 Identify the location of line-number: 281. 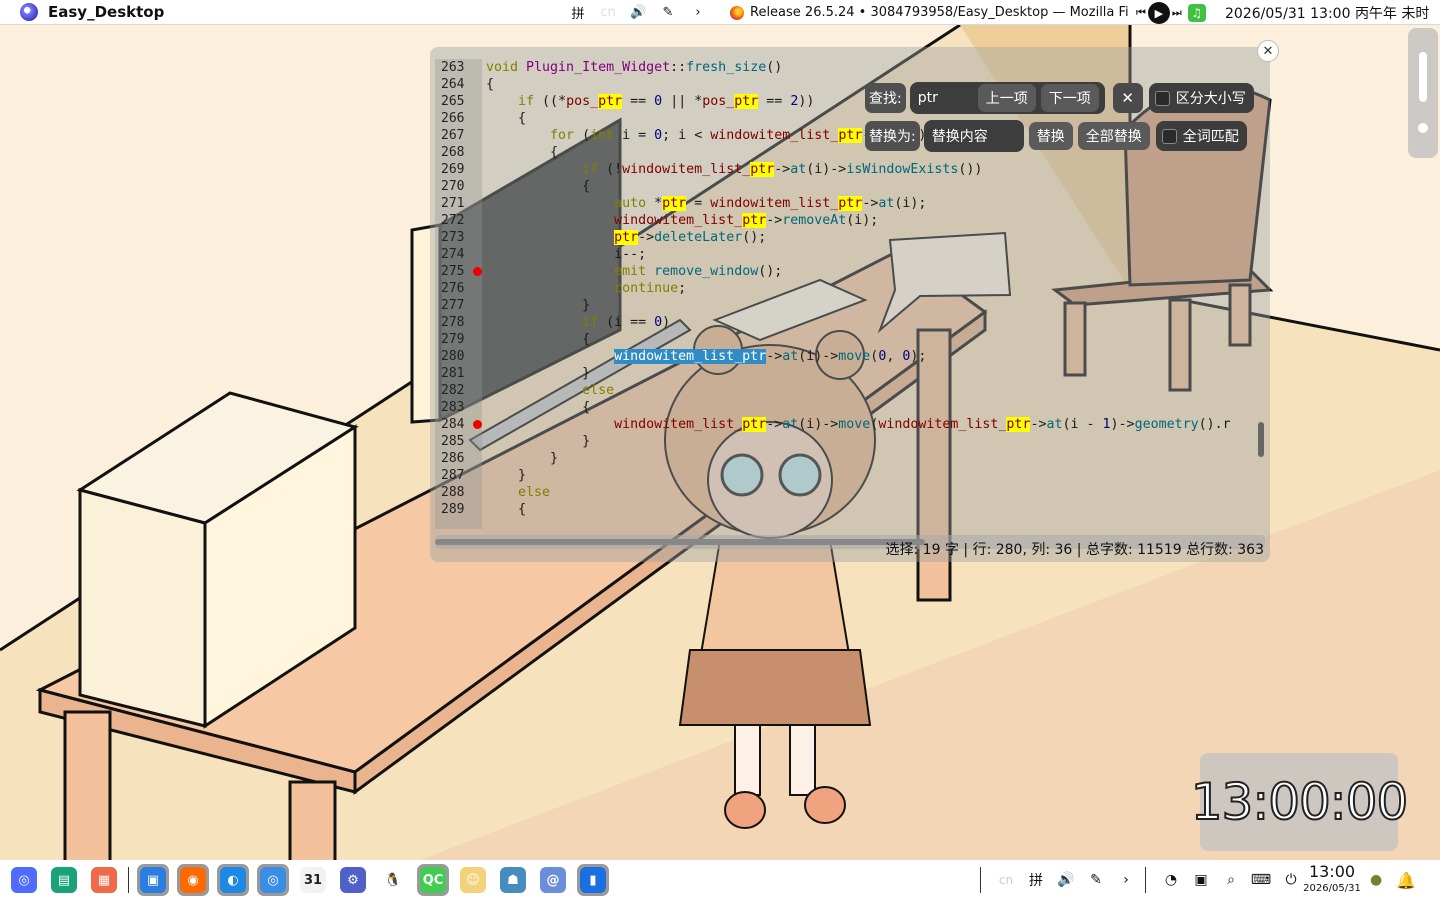
(458, 373).